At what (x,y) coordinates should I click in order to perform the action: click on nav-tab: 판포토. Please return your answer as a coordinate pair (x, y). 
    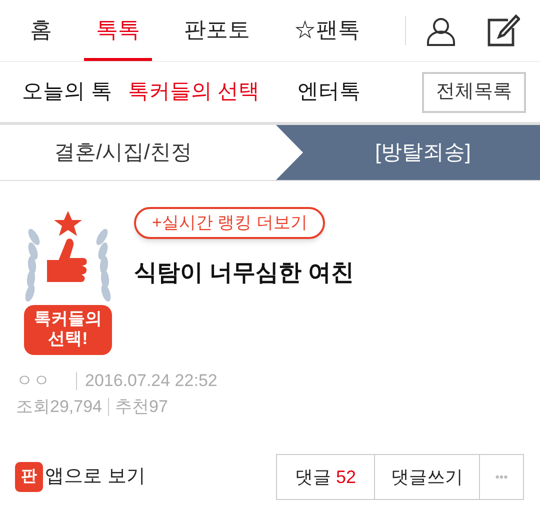
    Looking at the image, I should click on (217, 30).